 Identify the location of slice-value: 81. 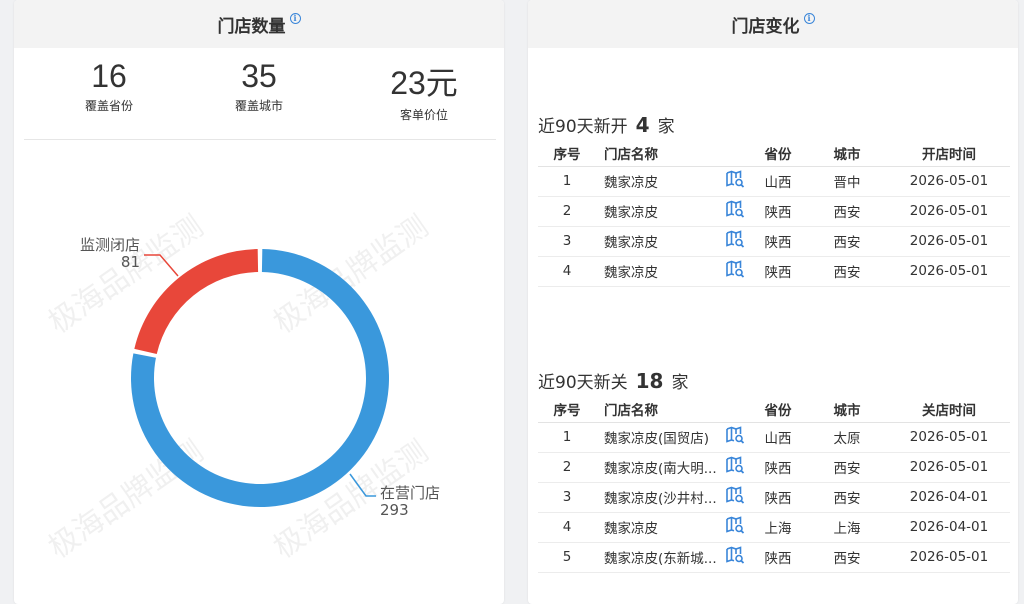
(130, 262).